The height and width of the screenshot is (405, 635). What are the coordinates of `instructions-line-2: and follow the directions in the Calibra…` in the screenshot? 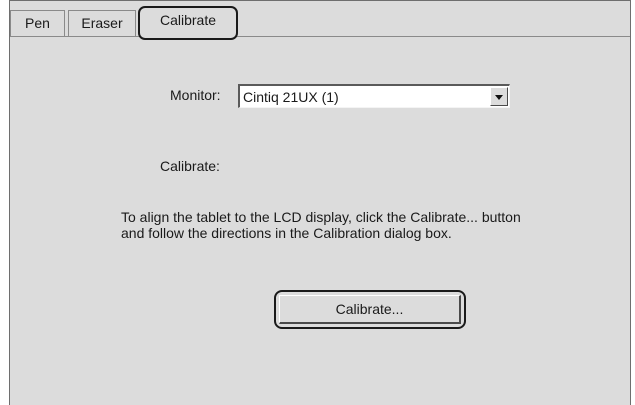 It's located at (286, 233).